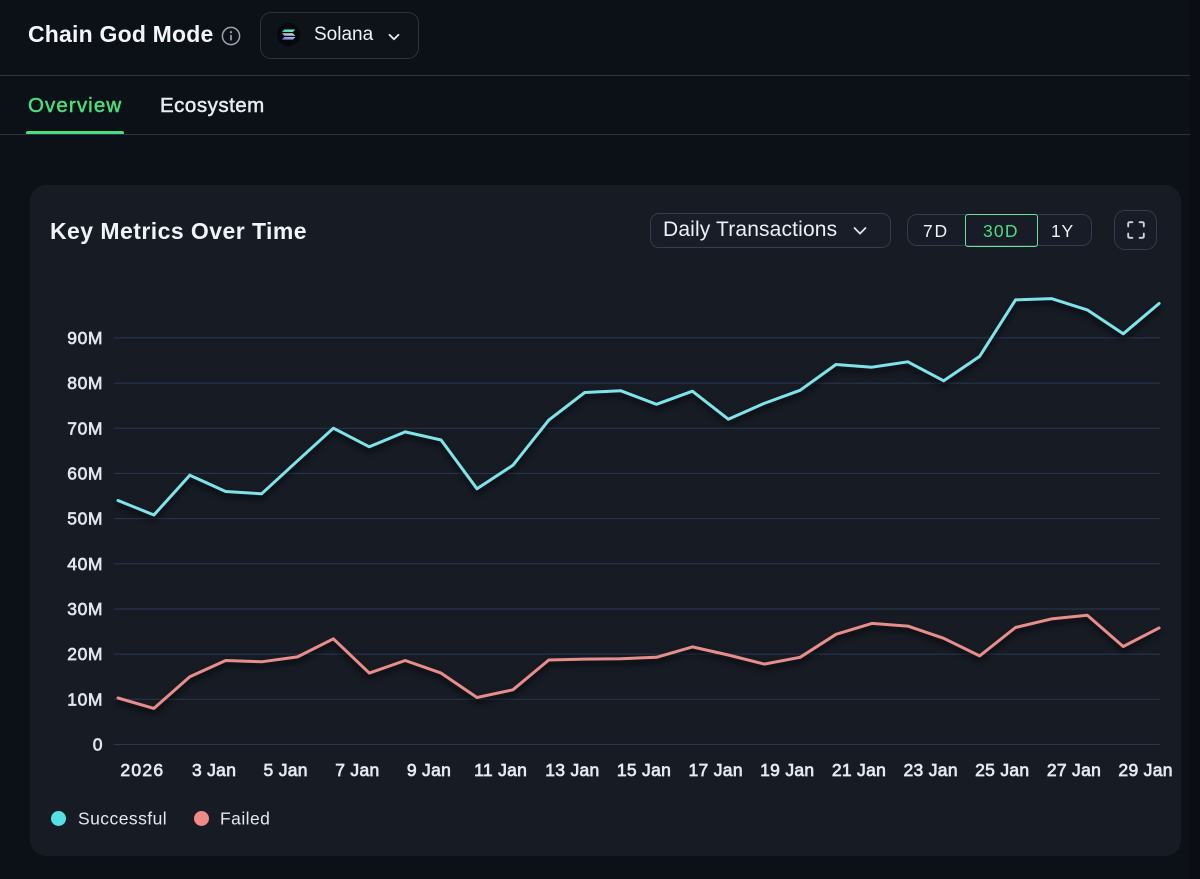  Describe the element at coordinates (85, 699) in the screenshot. I see `svg-text: 10M` at that location.